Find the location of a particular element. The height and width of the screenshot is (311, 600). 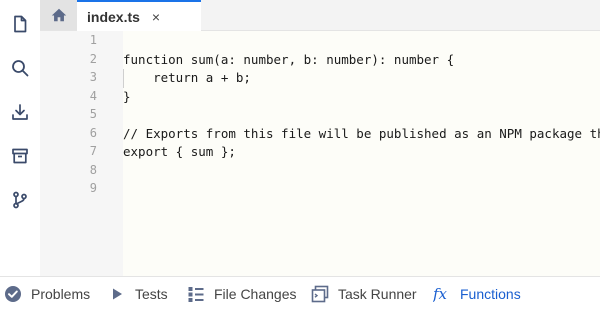

tab-file-changes: File Changes is located at coordinates (242, 294).